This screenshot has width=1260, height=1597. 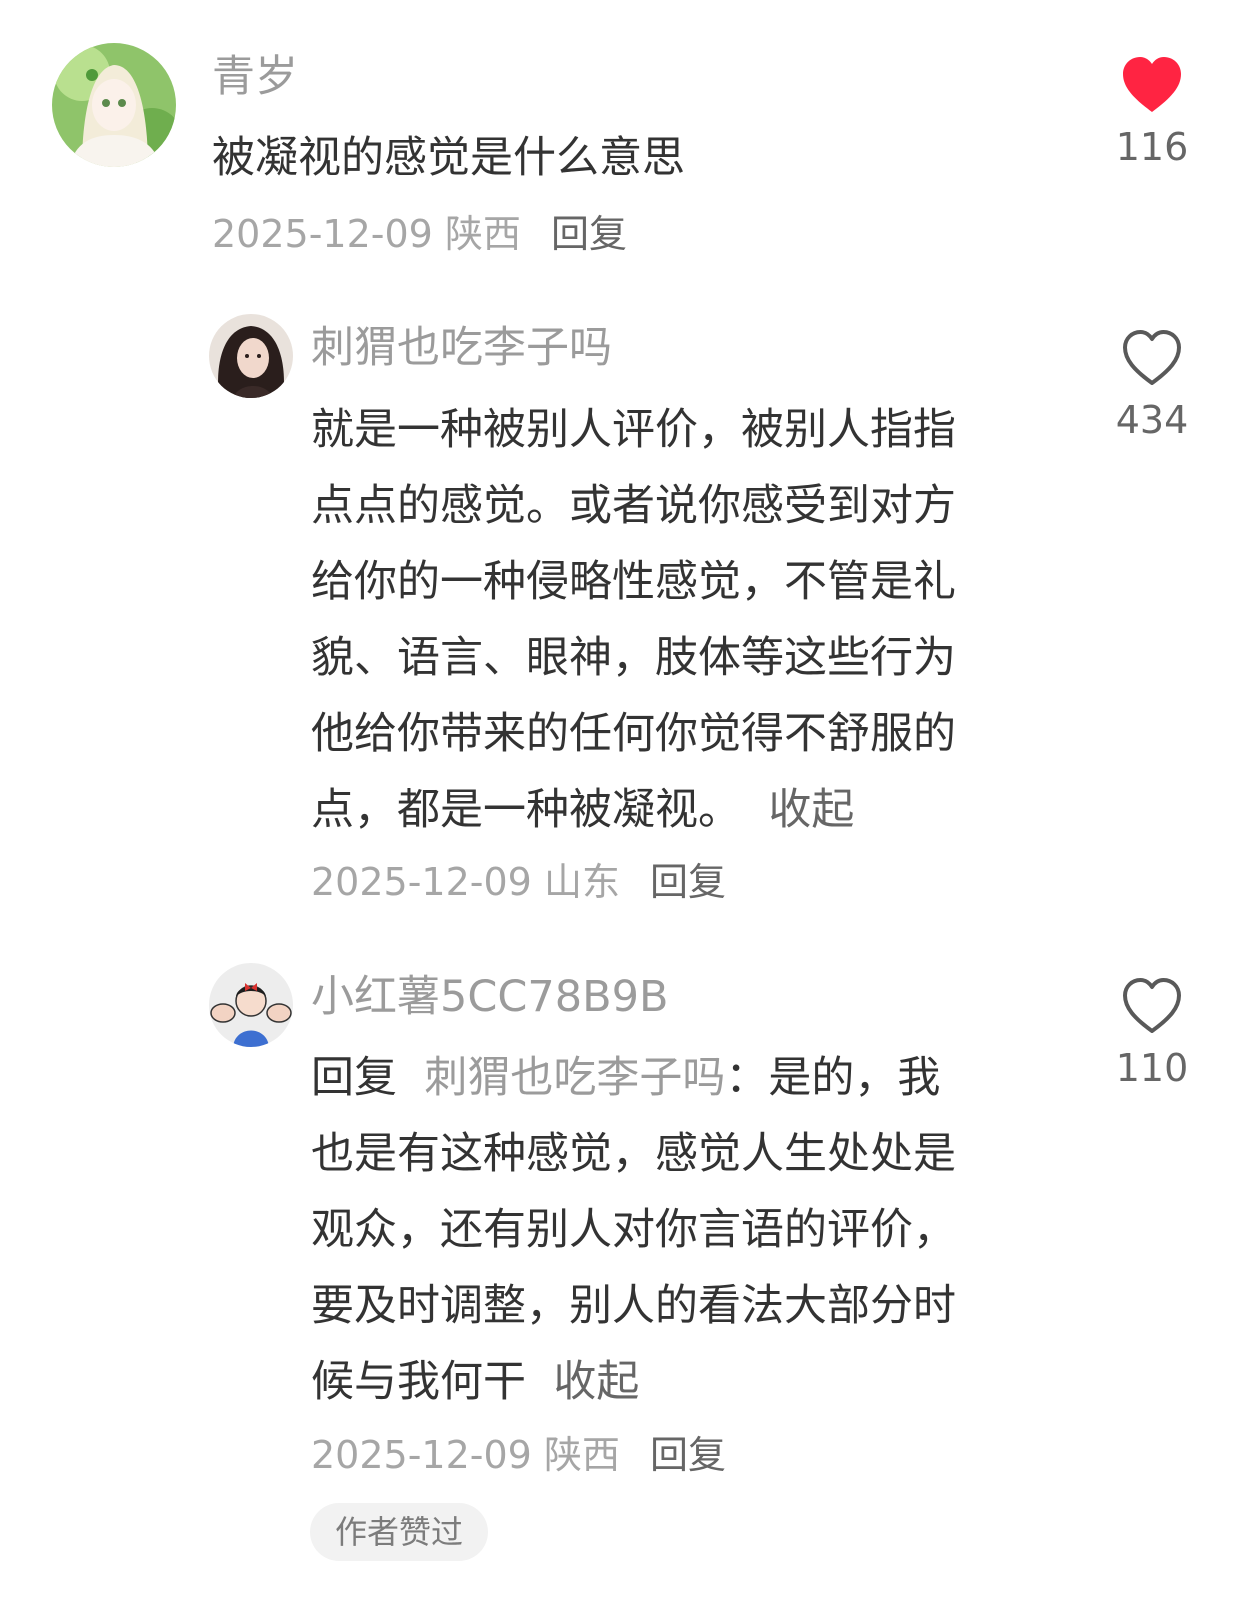 I want to click on comment-line: 观众，还有别人对你言语的评价，, so click(x=633, y=1230).